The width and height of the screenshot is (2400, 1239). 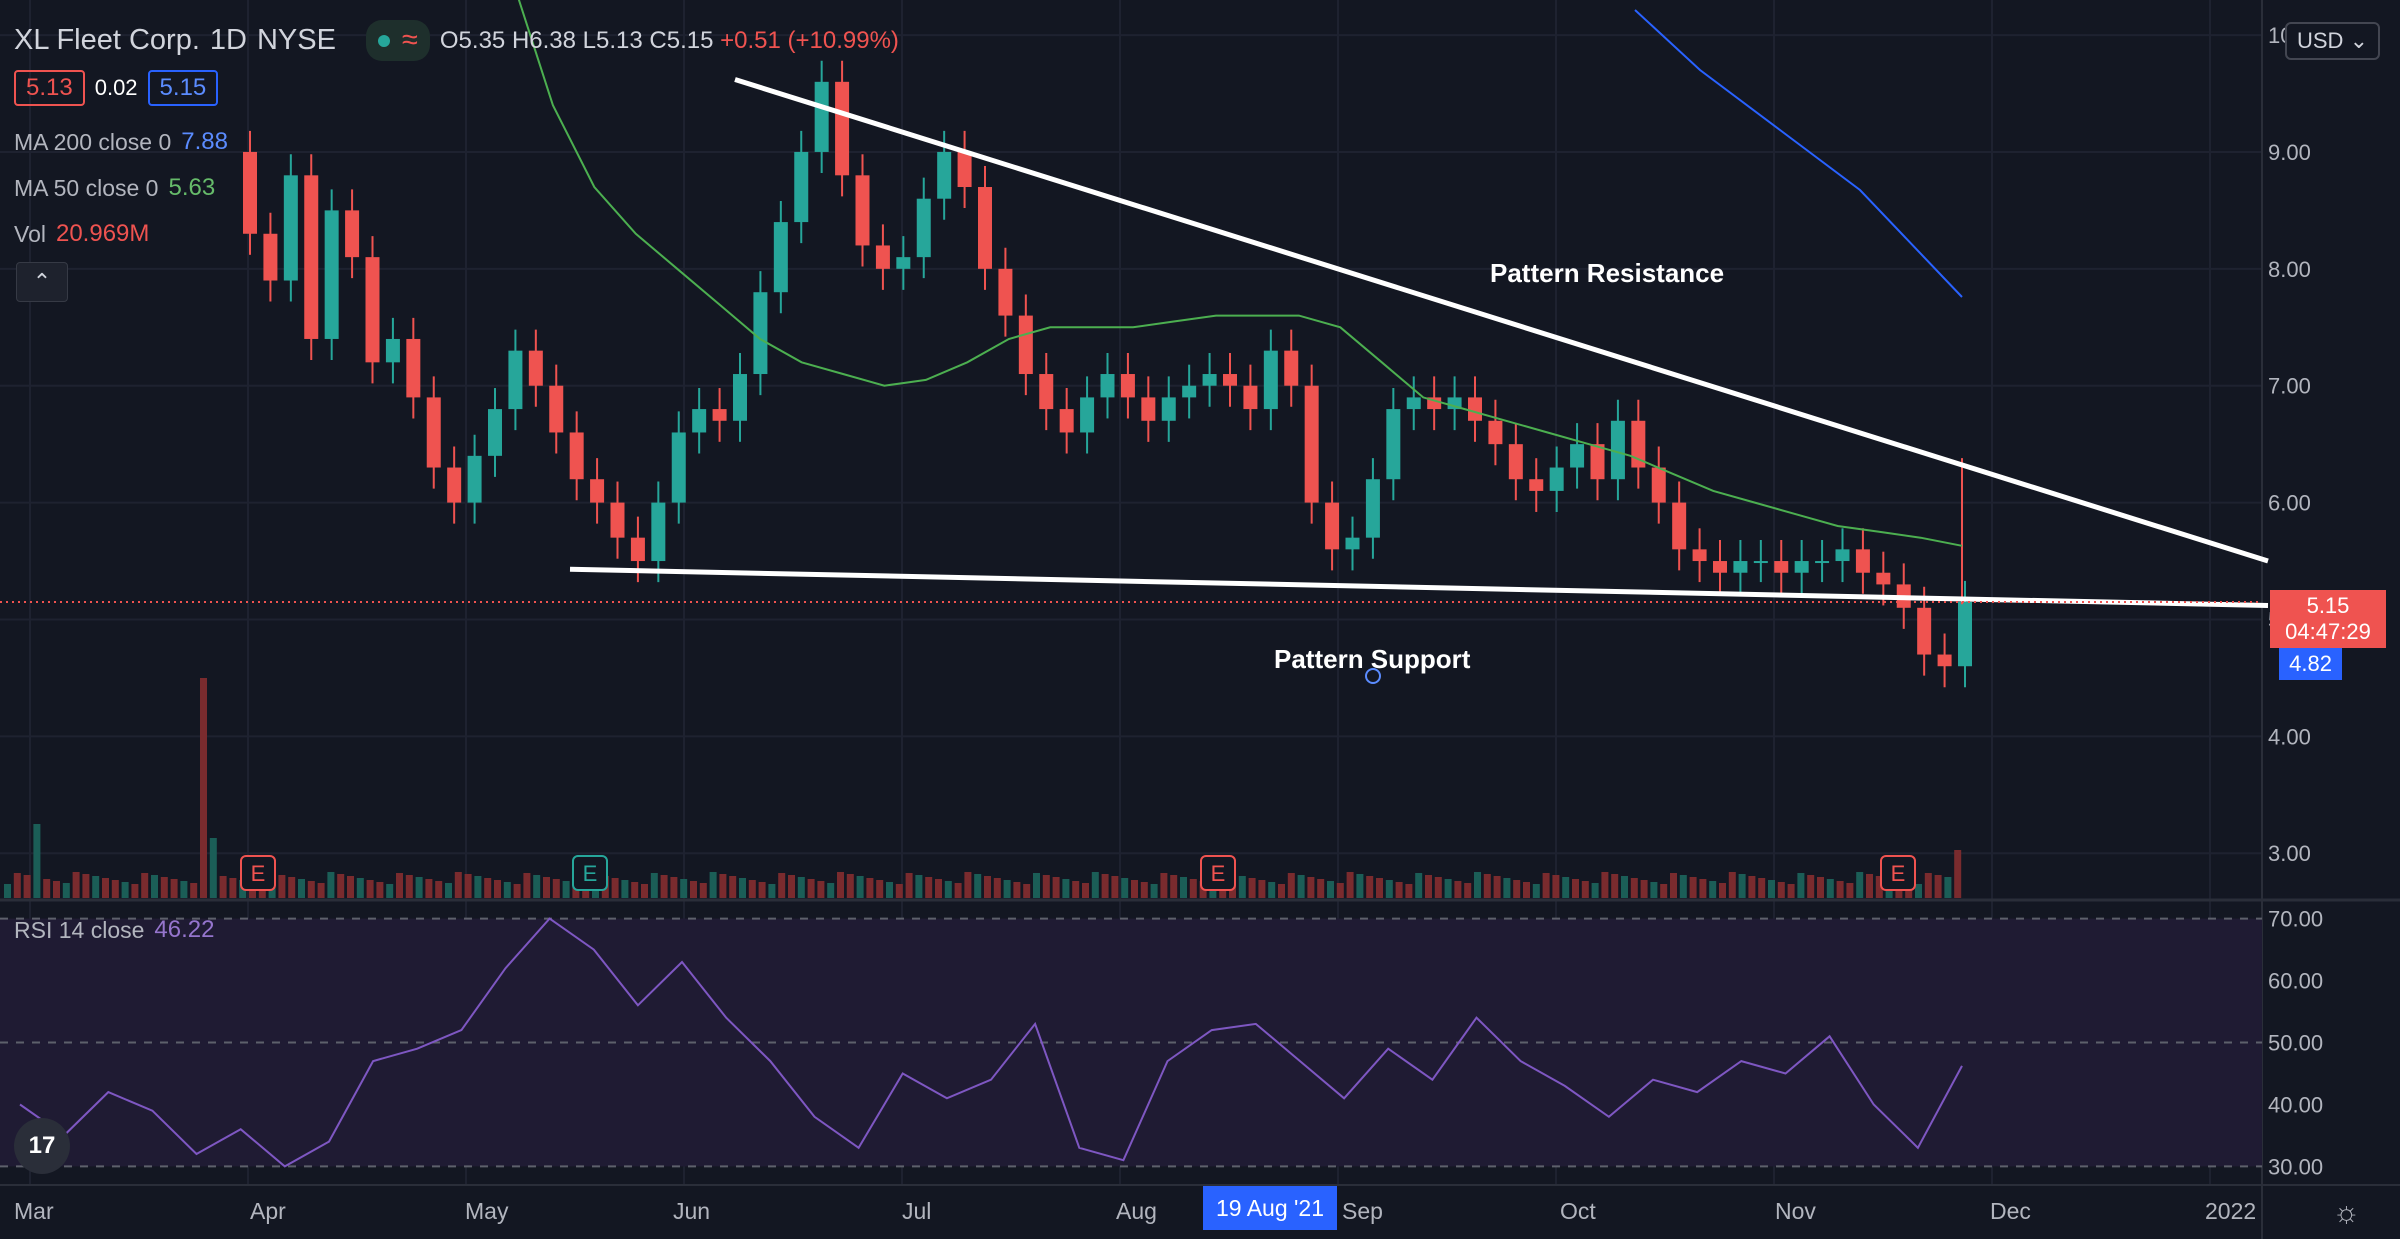 I want to click on interval-label: 1D, so click(x=228, y=40).